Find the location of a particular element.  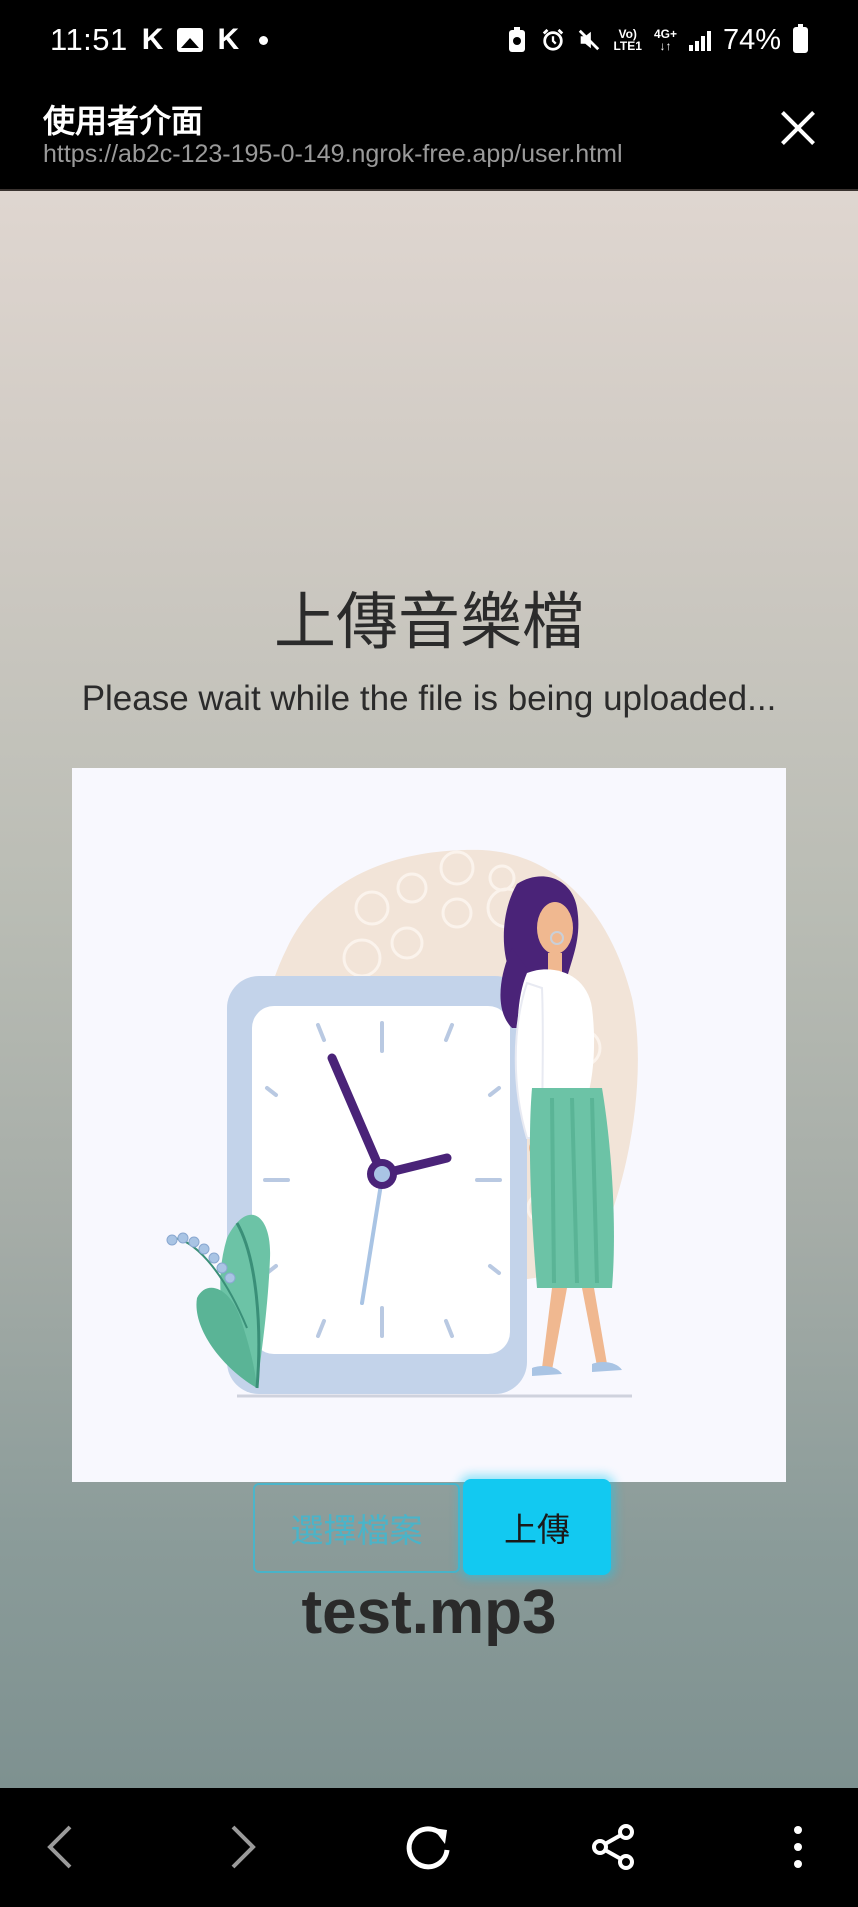

forward-icon is located at coordinates (243, 1847).